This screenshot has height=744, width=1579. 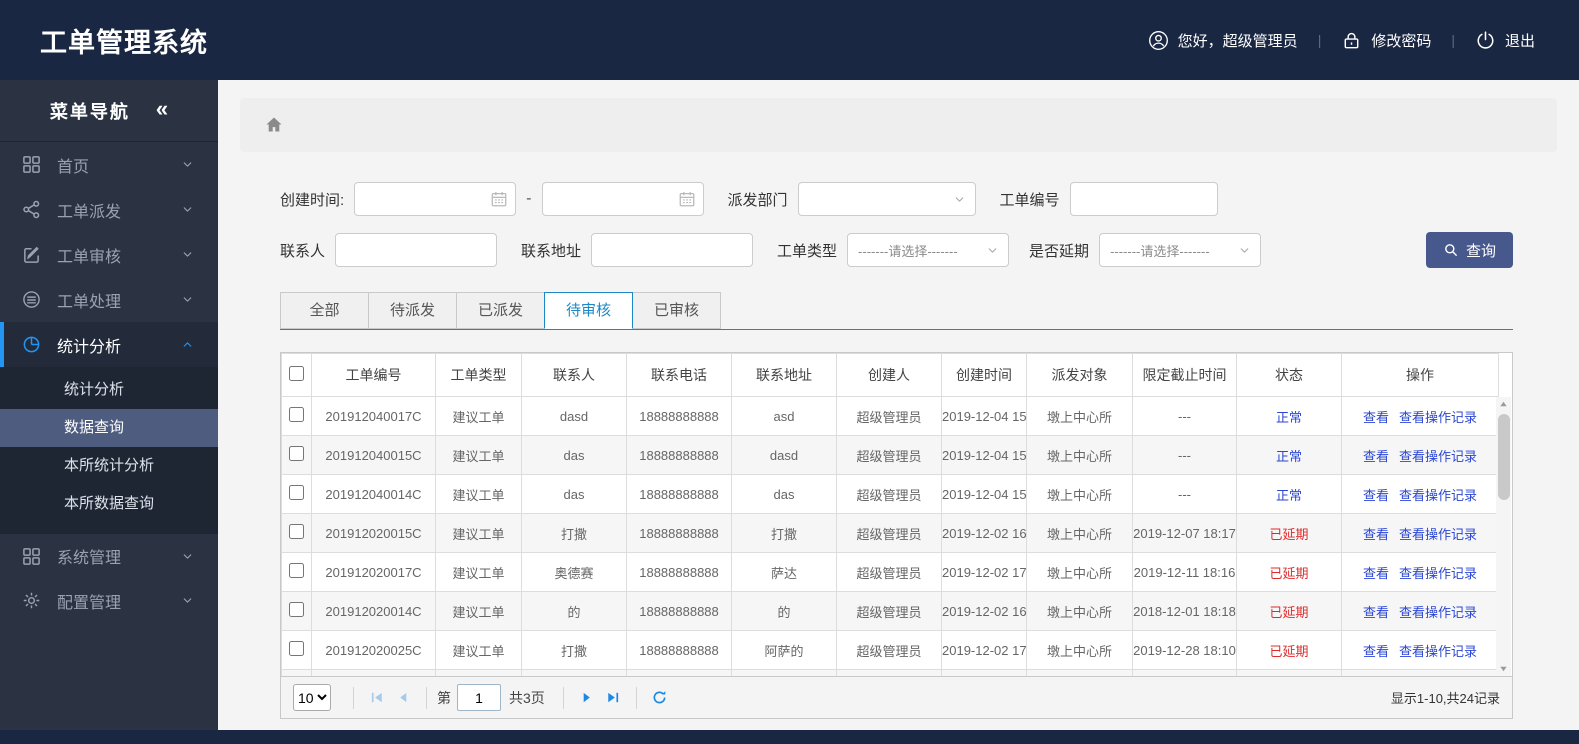 What do you see at coordinates (1223, 40) in the screenshot?
I see `user-greeting: 您好，超级管理员` at bounding box center [1223, 40].